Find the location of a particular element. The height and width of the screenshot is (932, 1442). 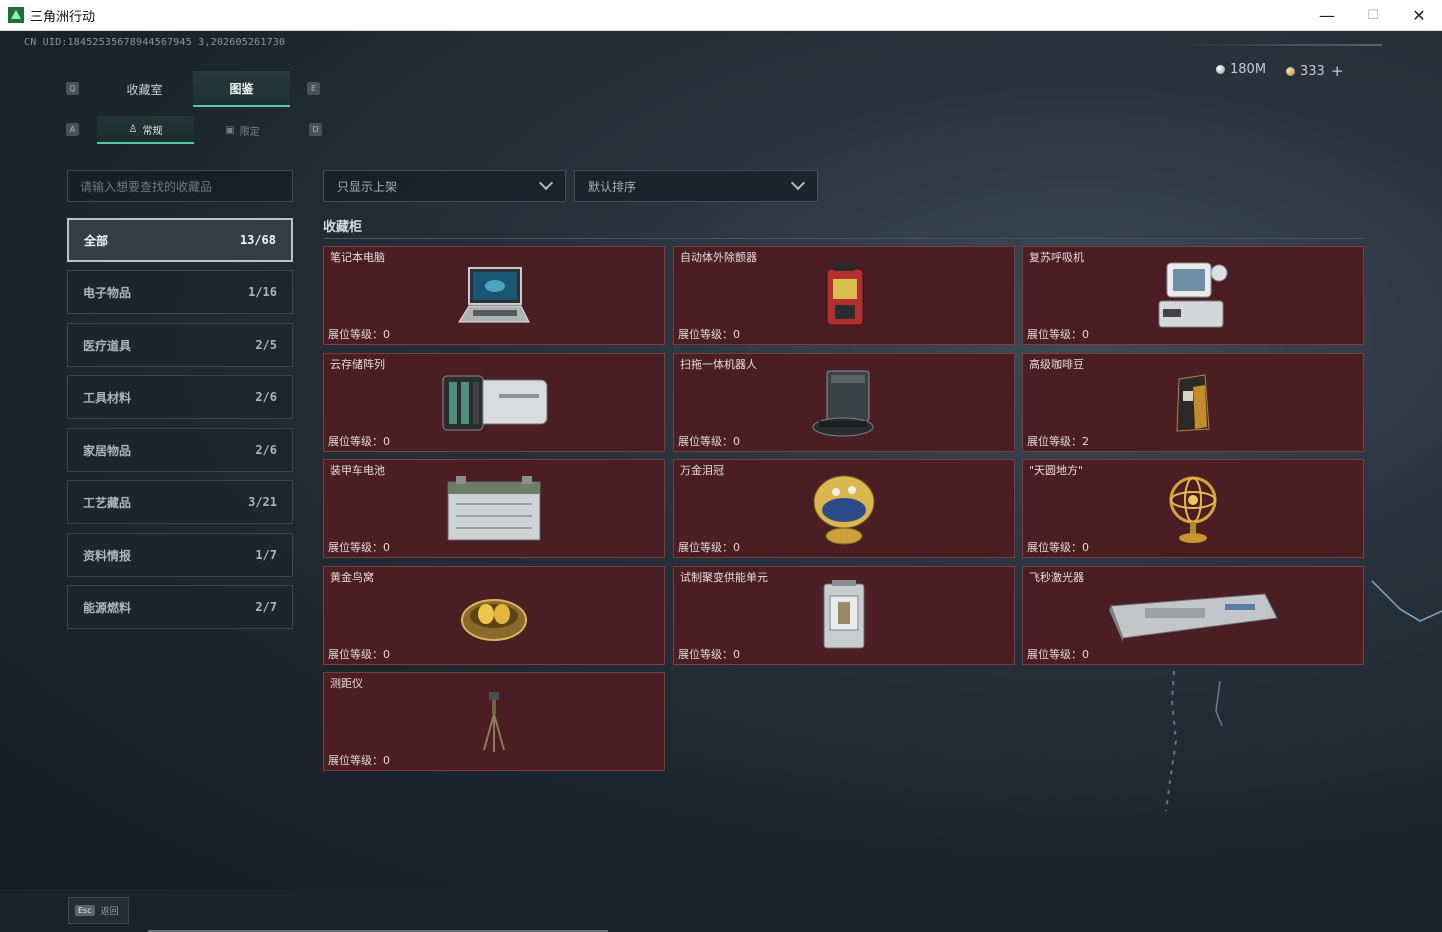

subtab-regular-label: 常规 is located at coordinates (152, 131).